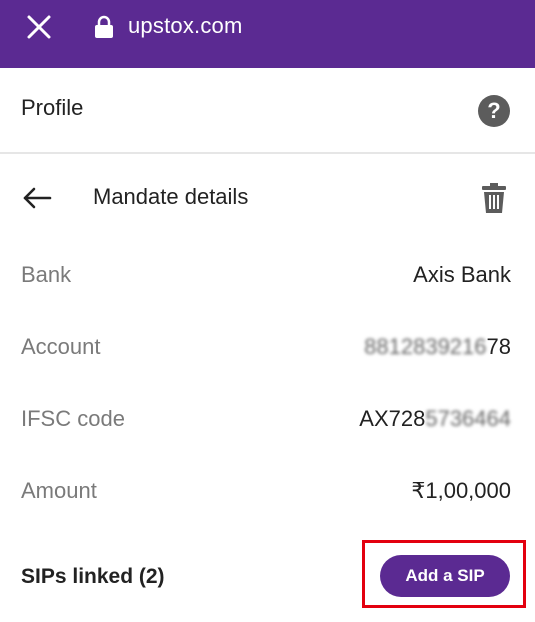  Describe the element at coordinates (46, 274) in the screenshot. I see `bank-label: Bank` at that location.